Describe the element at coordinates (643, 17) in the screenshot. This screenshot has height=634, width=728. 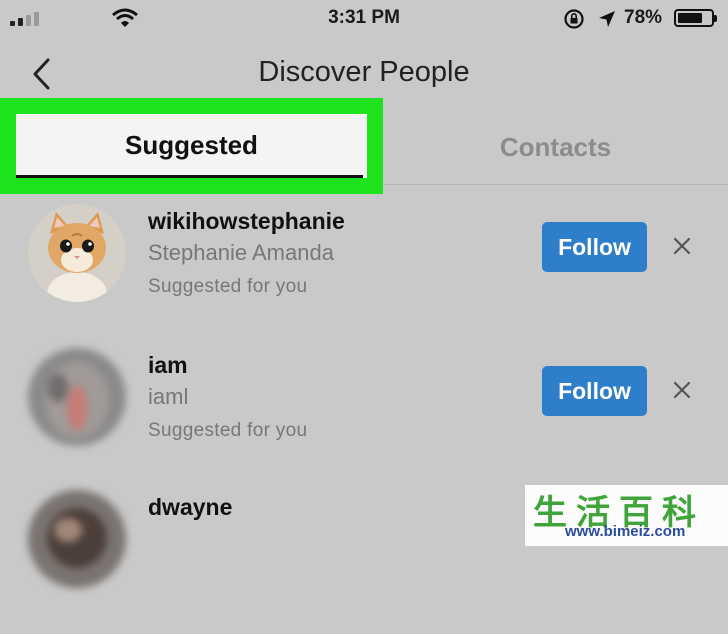
I see `battery-percent: 78%` at that location.